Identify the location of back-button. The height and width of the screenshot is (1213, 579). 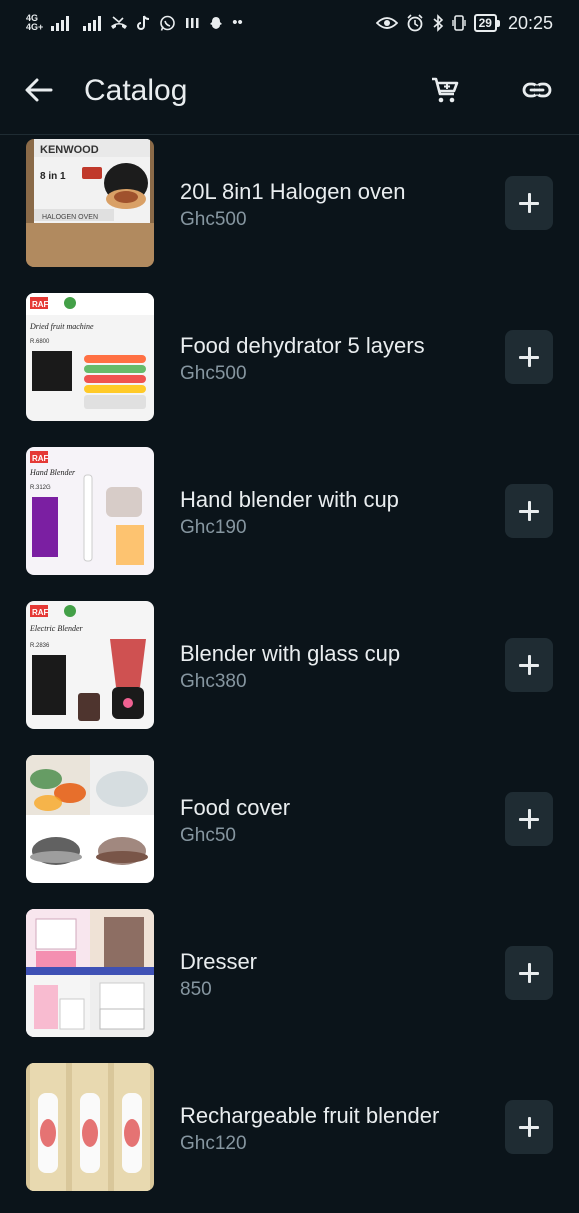
(39, 90).